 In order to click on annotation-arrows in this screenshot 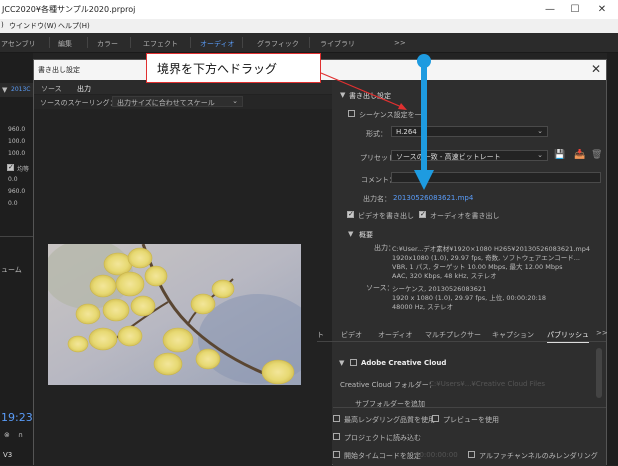, I will do `click(377, 122)`.